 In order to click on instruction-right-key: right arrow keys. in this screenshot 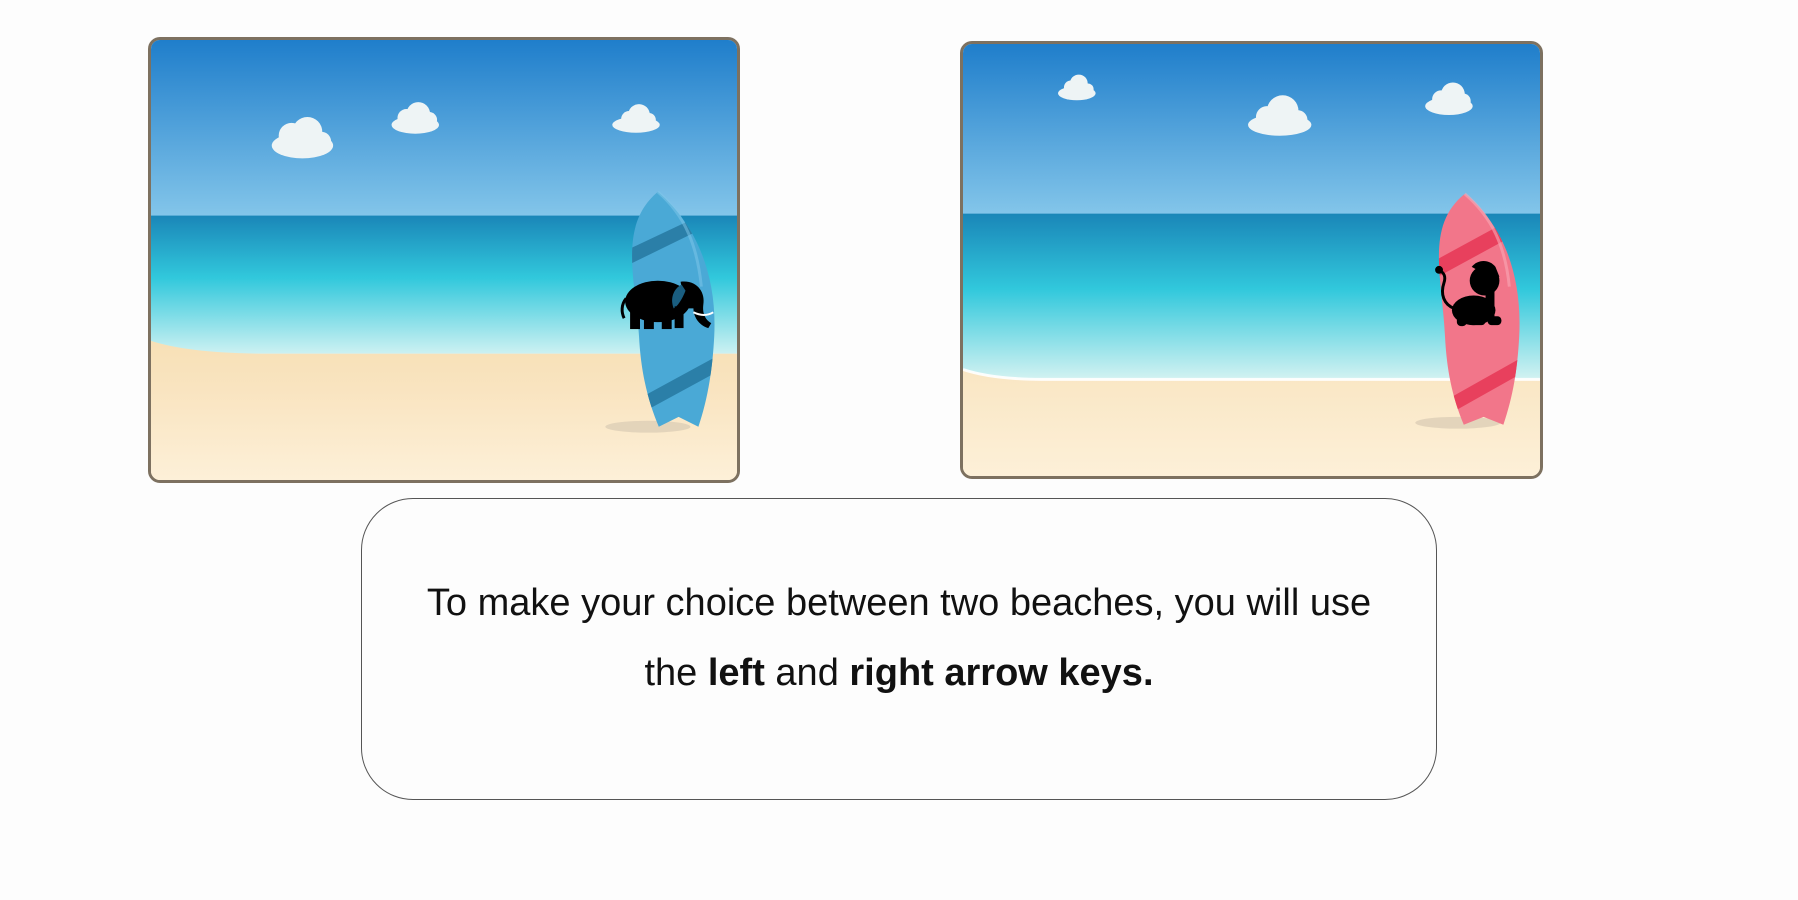, I will do `click(1001, 673)`.